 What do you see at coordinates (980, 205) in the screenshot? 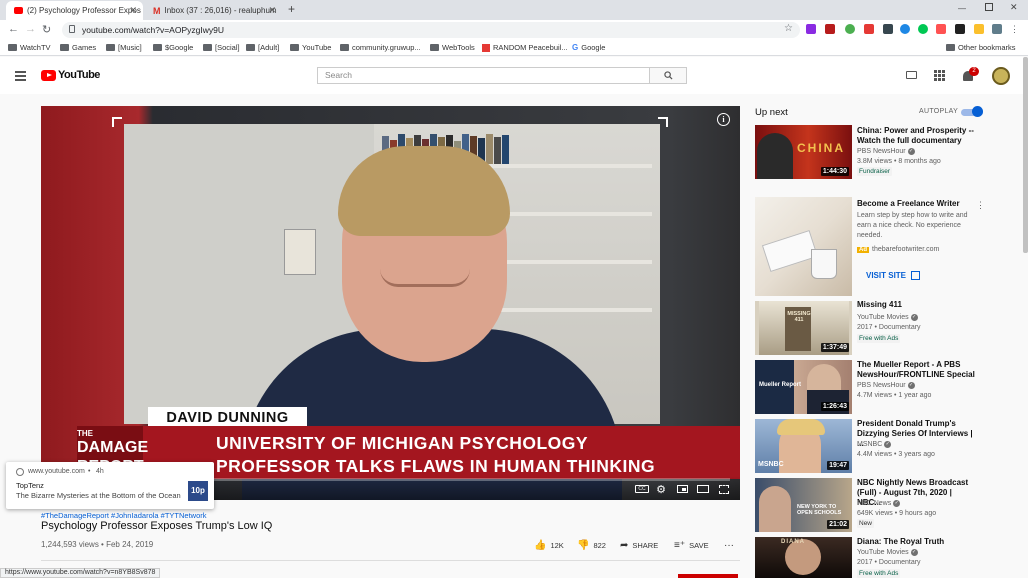
I see `more-options-icon: ⋮` at bounding box center [980, 205].